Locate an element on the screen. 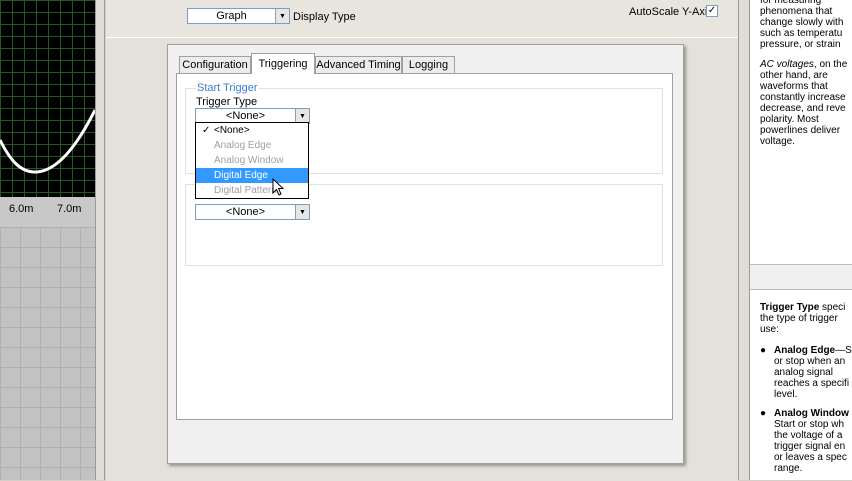 The width and height of the screenshot is (852, 481). tab-logging: Logging is located at coordinates (428, 64).